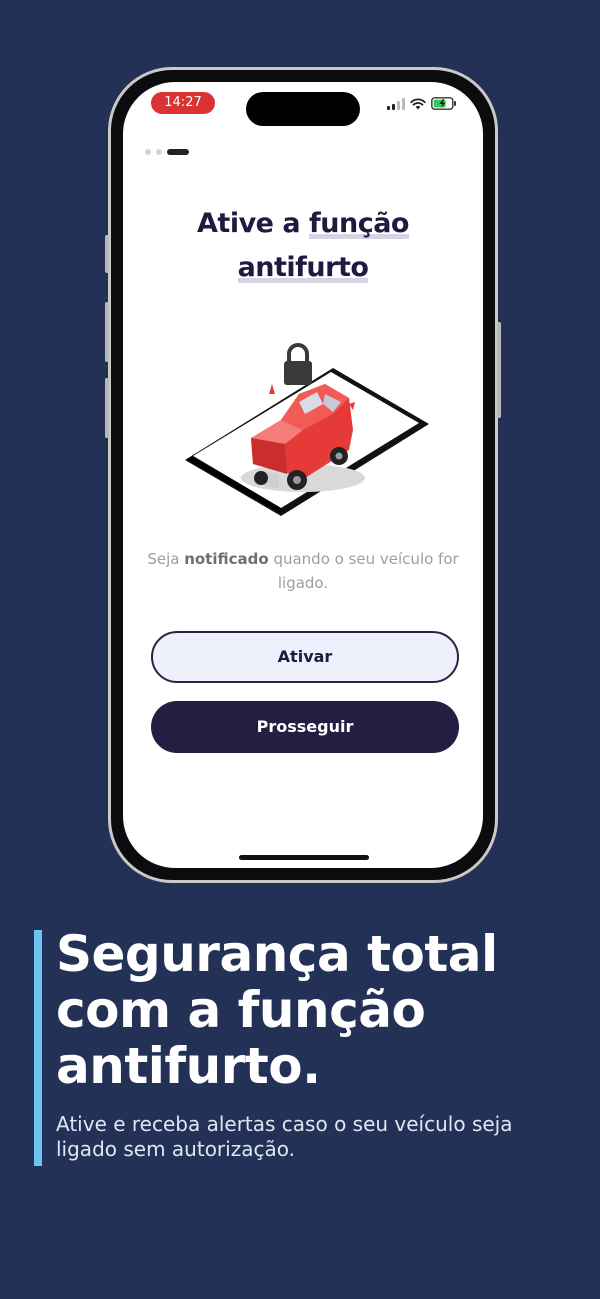 The width and height of the screenshot is (600, 1299). I want to click on promo-headline: Segurança total com a função antifurto., so click(277, 1010).